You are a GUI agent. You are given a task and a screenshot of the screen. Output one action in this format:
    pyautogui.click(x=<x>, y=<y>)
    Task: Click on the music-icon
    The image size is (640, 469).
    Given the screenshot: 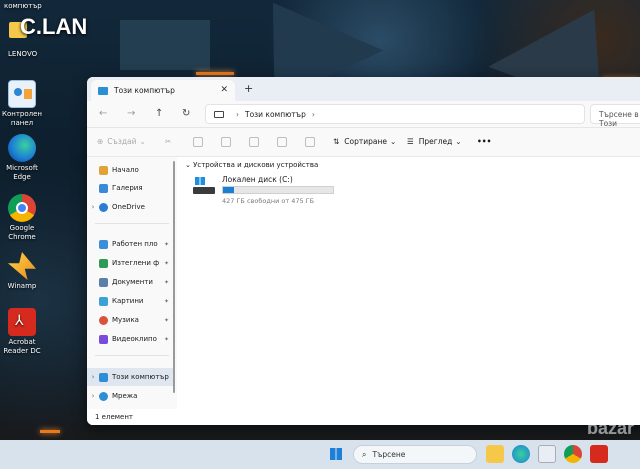 What is the action you would take?
    pyautogui.click(x=103, y=320)
    